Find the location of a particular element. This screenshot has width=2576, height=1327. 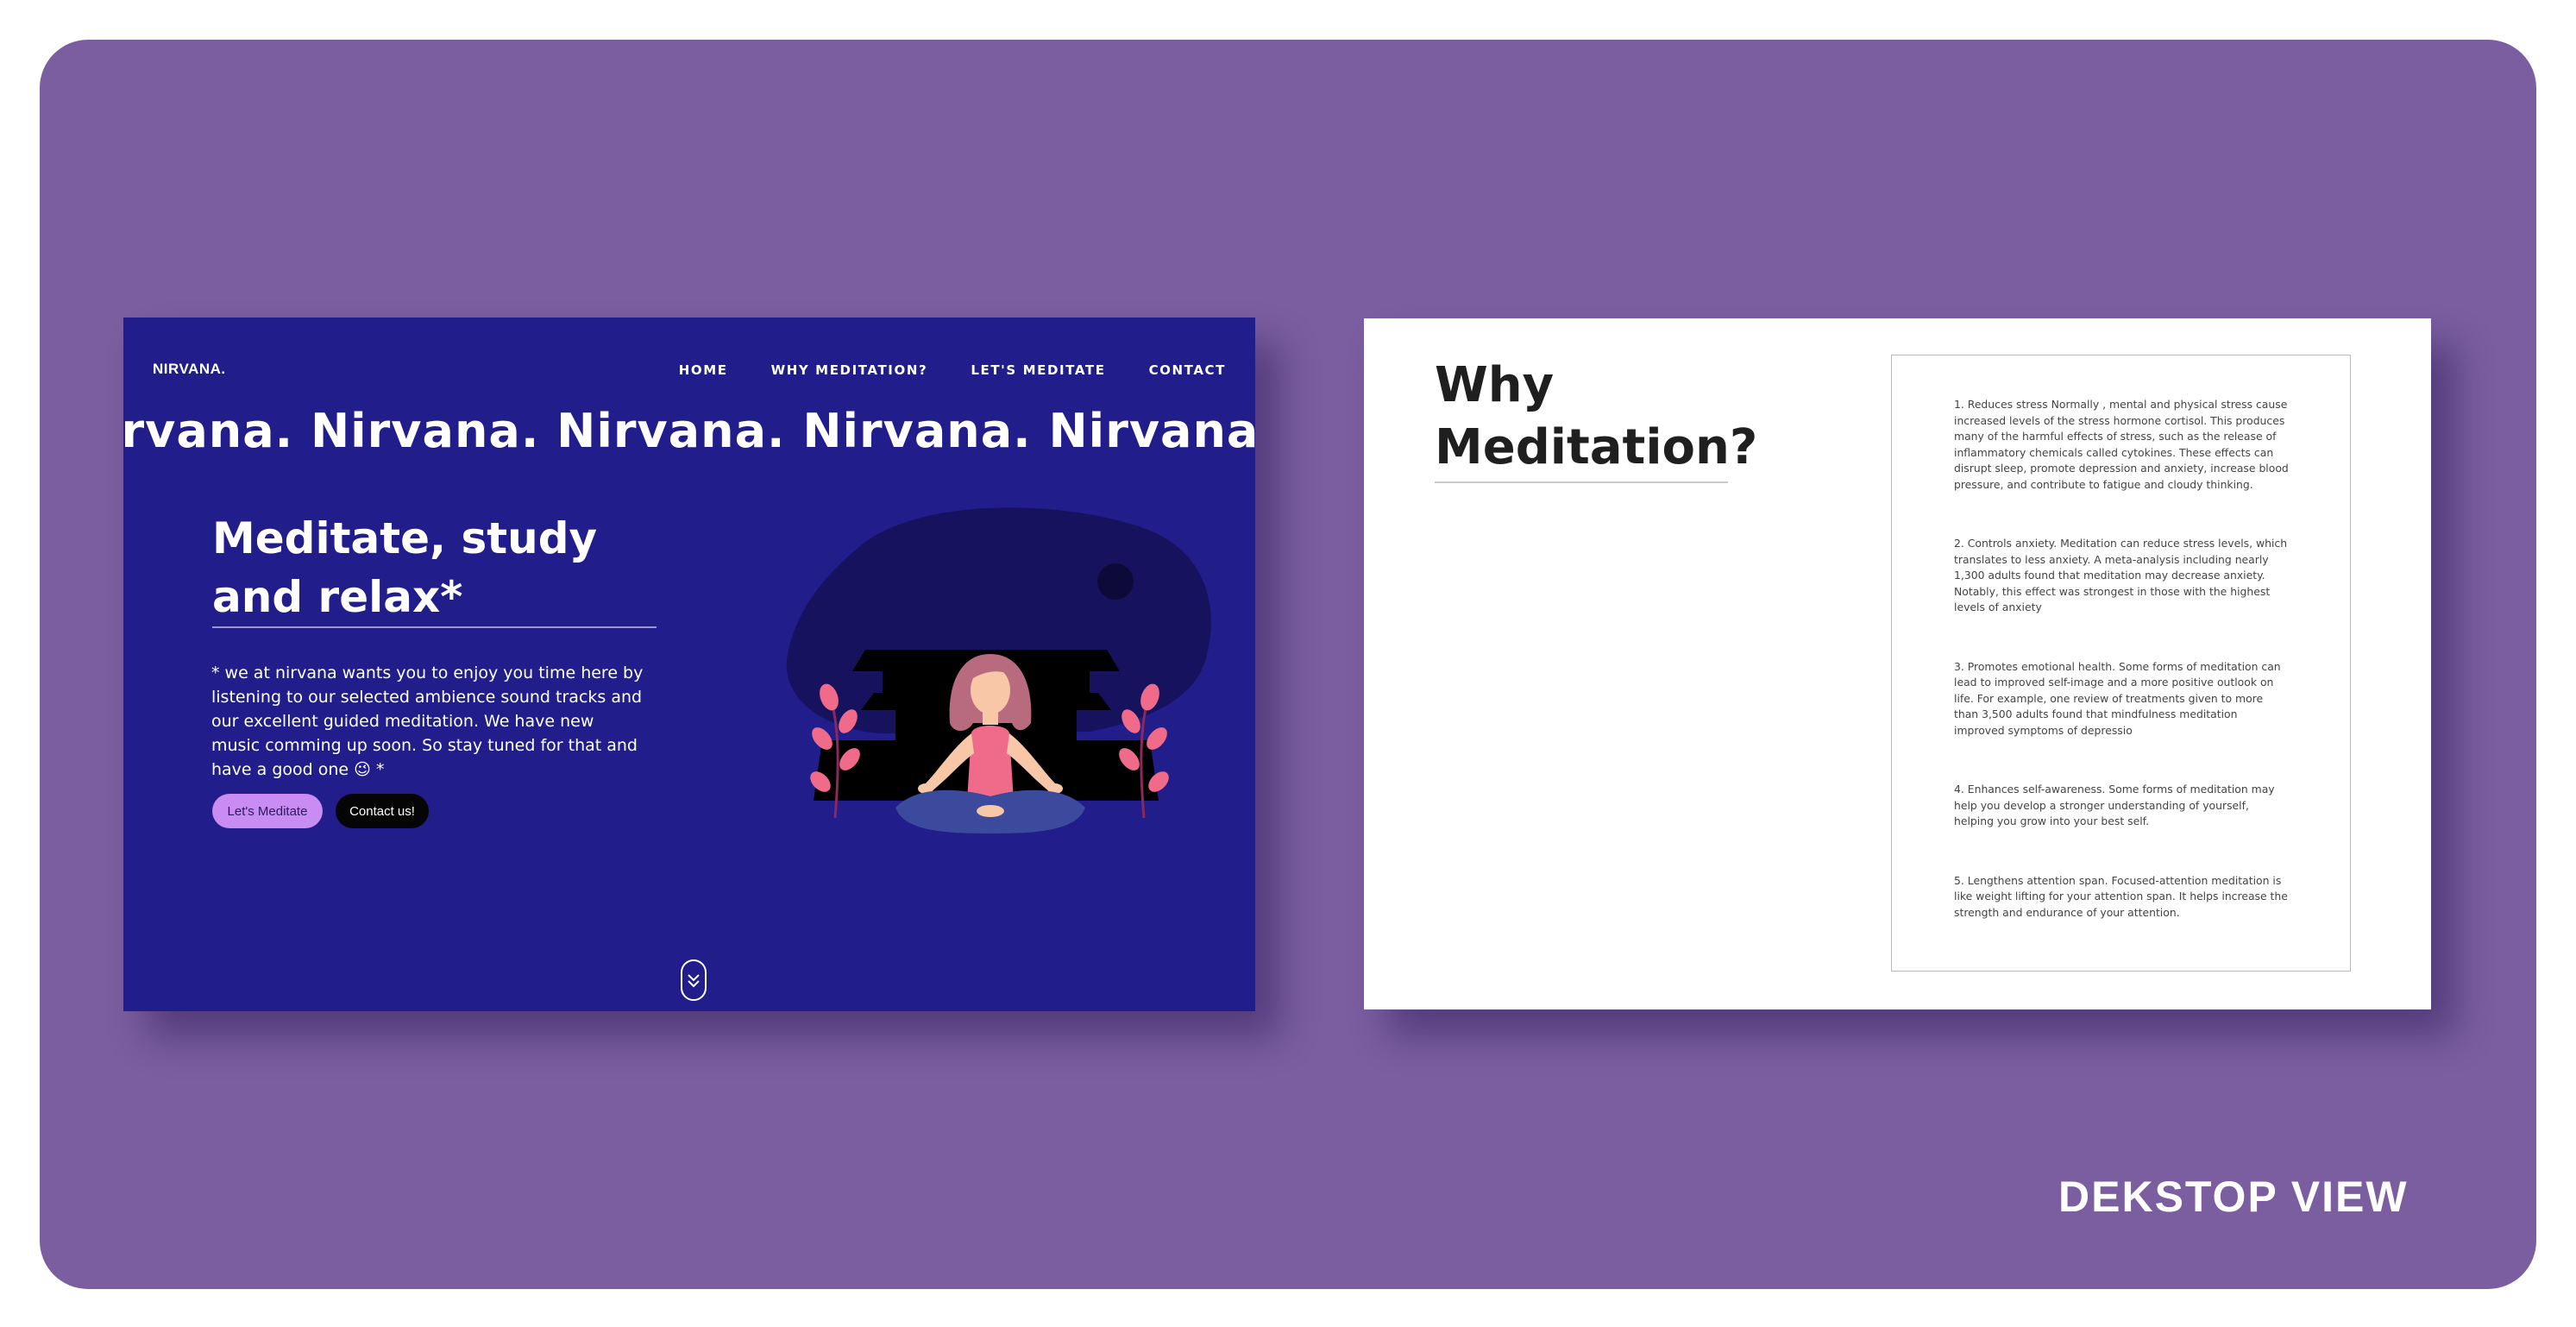

why-meditation-title: Why Meditation? is located at coordinates (1596, 417).